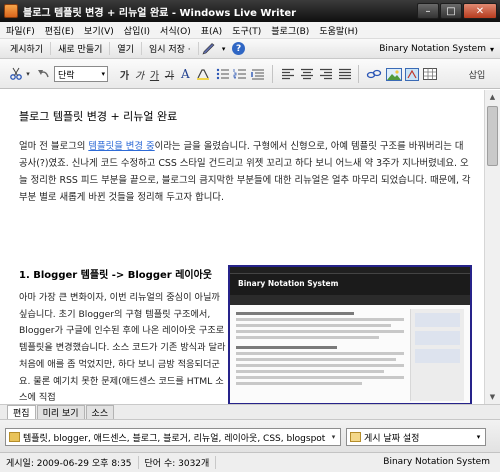 The image size is (500, 472). What do you see at coordinates (492, 136) in the screenshot?
I see `scroll-thumb` at bounding box center [492, 136].